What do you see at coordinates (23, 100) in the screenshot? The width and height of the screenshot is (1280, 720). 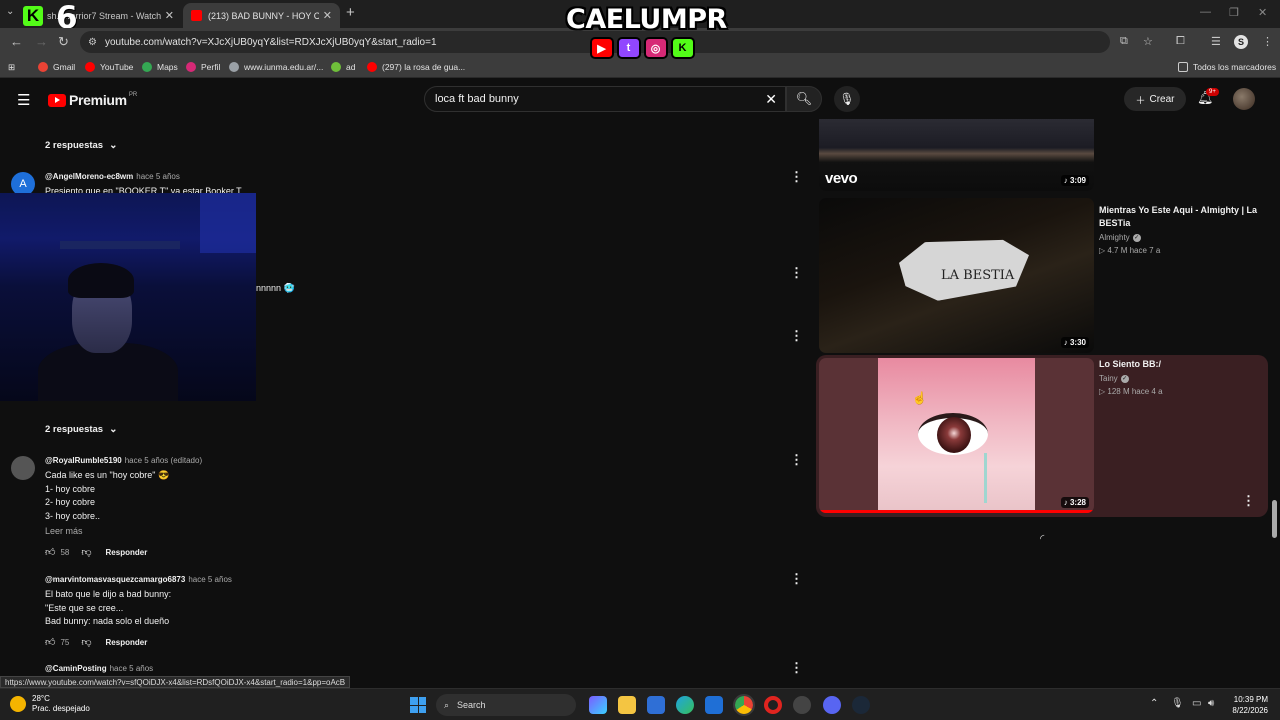 I see `menu-icon: ☰` at bounding box center [23, 100].